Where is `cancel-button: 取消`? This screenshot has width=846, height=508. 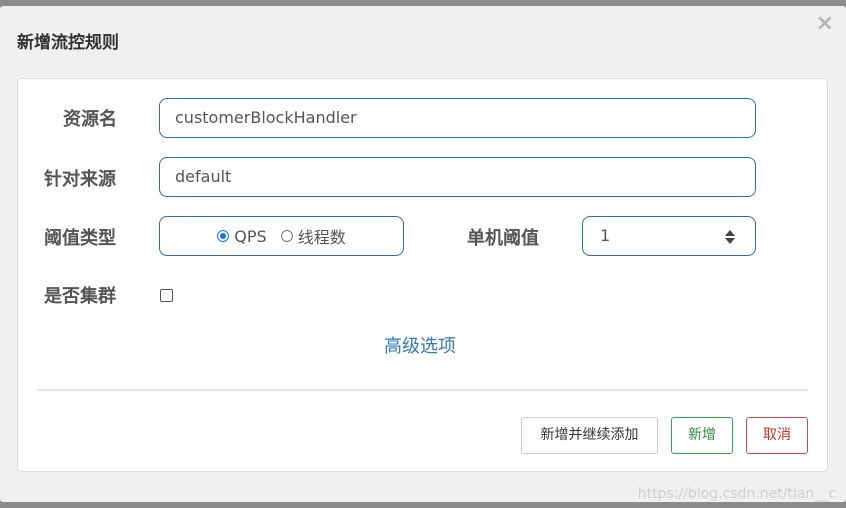 cancel-button: 取消 is located at coordinates (777, 435).